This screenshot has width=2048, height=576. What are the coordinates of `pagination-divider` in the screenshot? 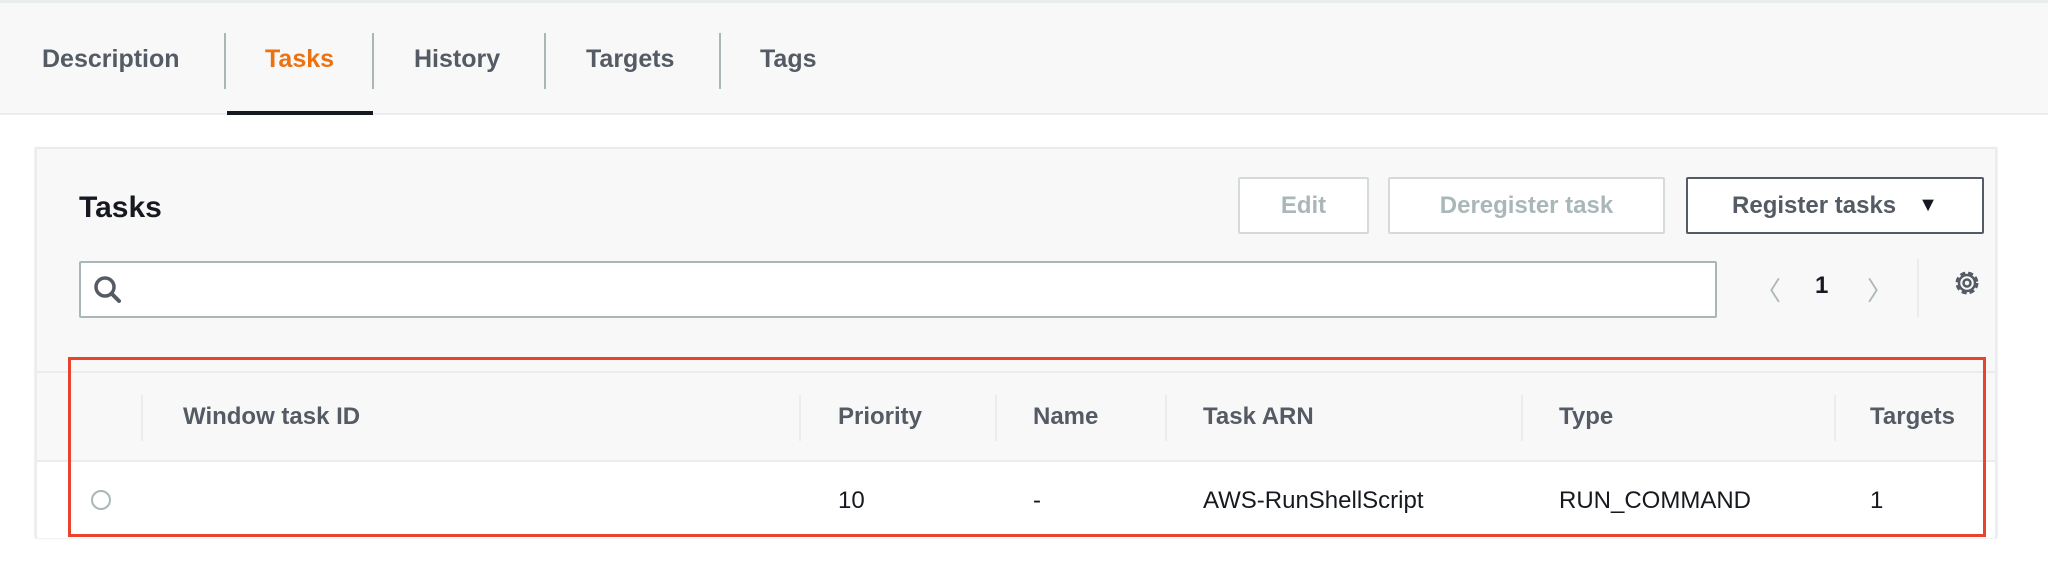 It's located at (1918, 288).